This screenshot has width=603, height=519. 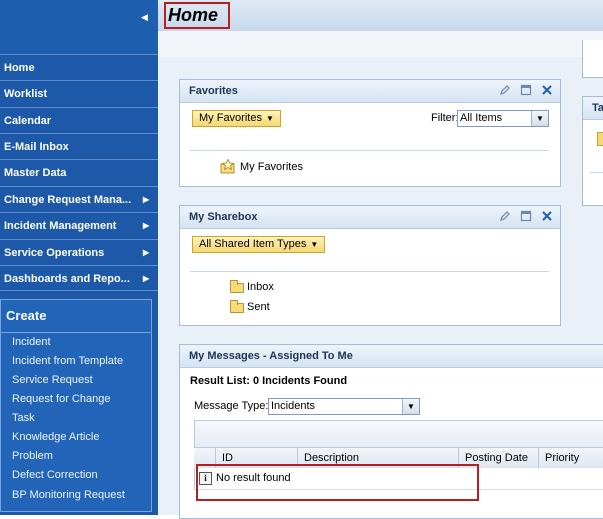 What do you see at coordinates (231, 406) in the screenshot?
I see `message-type-label: Message Type:` at bounding box center [231, 406].